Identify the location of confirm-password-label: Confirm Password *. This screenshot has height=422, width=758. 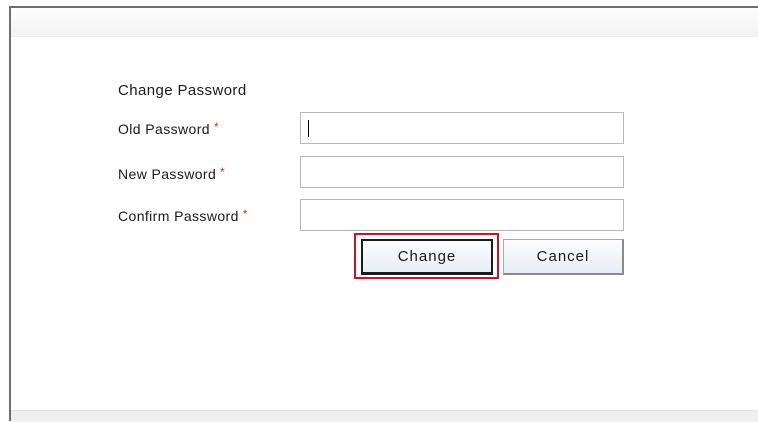
(183, 215).